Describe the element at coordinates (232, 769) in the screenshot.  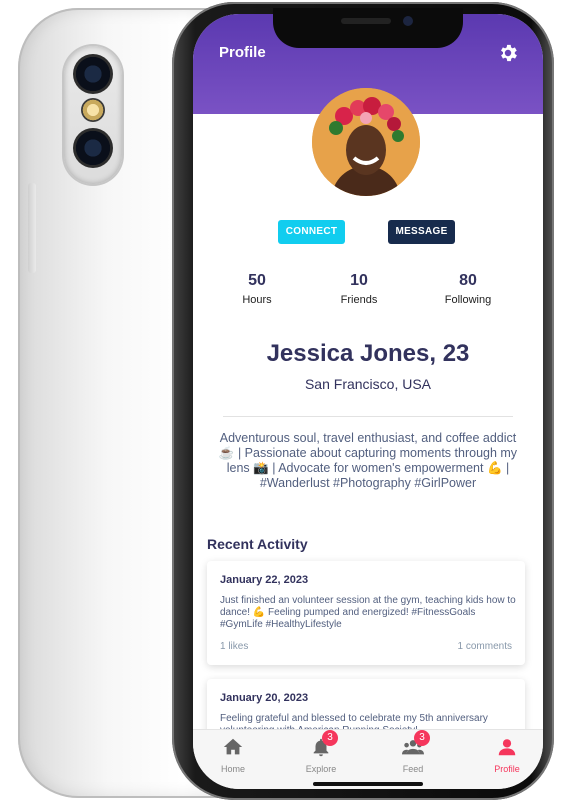
I see `tab-label: Home` at that location.